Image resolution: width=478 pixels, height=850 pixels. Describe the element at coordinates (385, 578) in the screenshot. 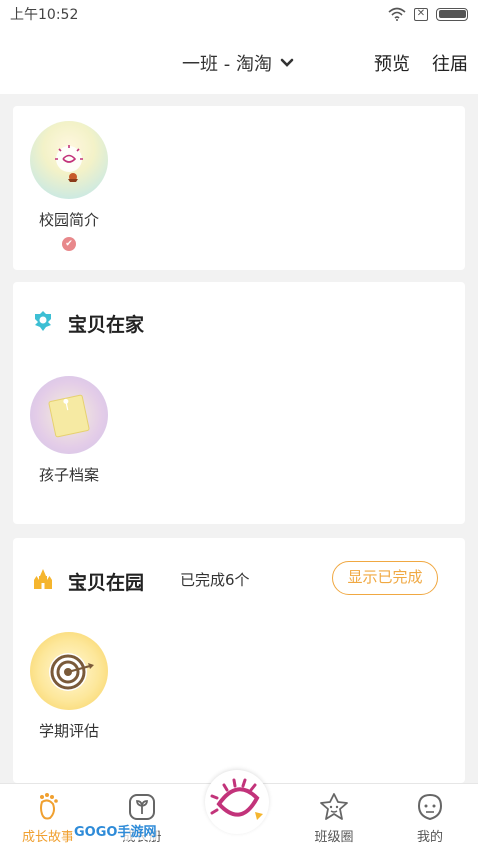

I see `show-completed-button: 显示已完成` at that location.